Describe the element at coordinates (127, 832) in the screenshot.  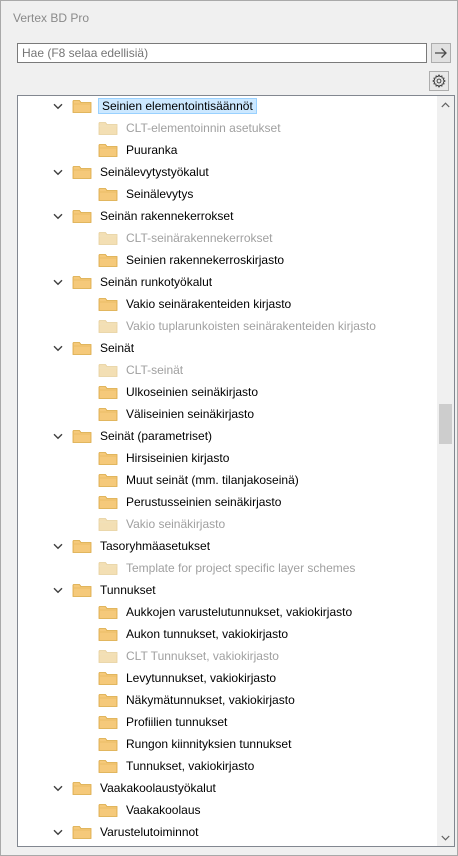
I see `tree-folder-node: Varustelutoiminnot` at that location.